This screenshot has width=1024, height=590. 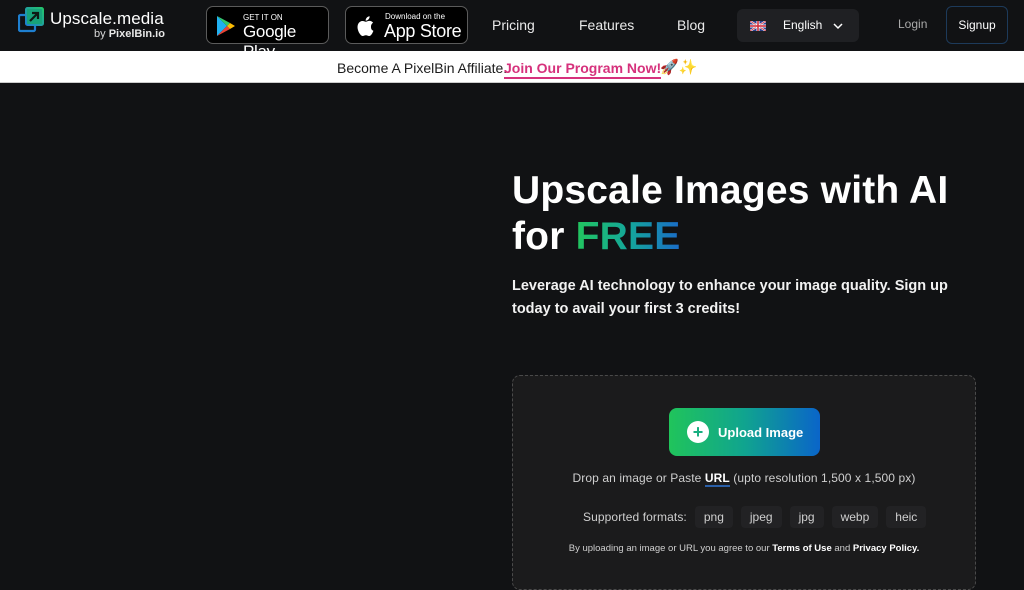 I want to click on nav-link-features: Features, so click(x=606, y=25).